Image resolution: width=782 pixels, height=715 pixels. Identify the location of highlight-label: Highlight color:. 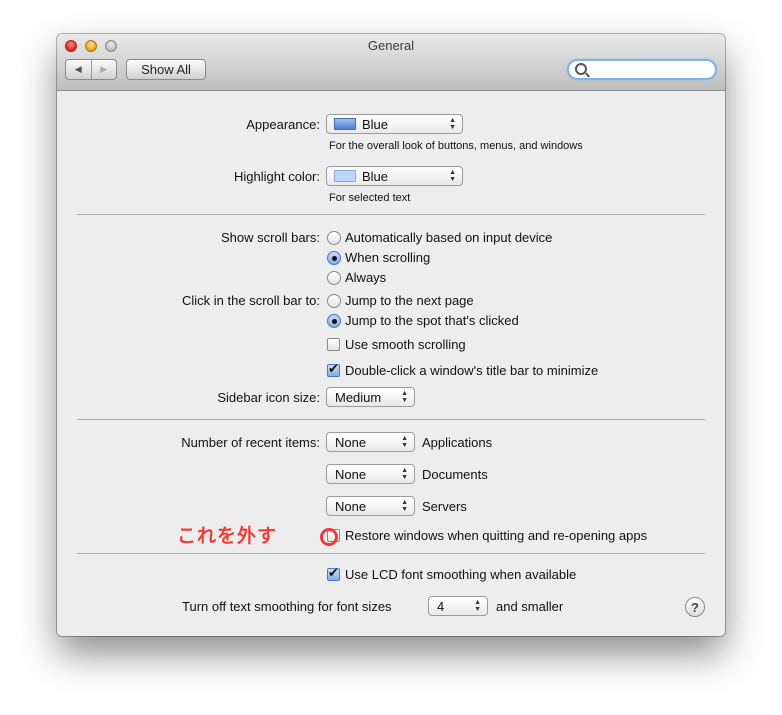
(277, 176).